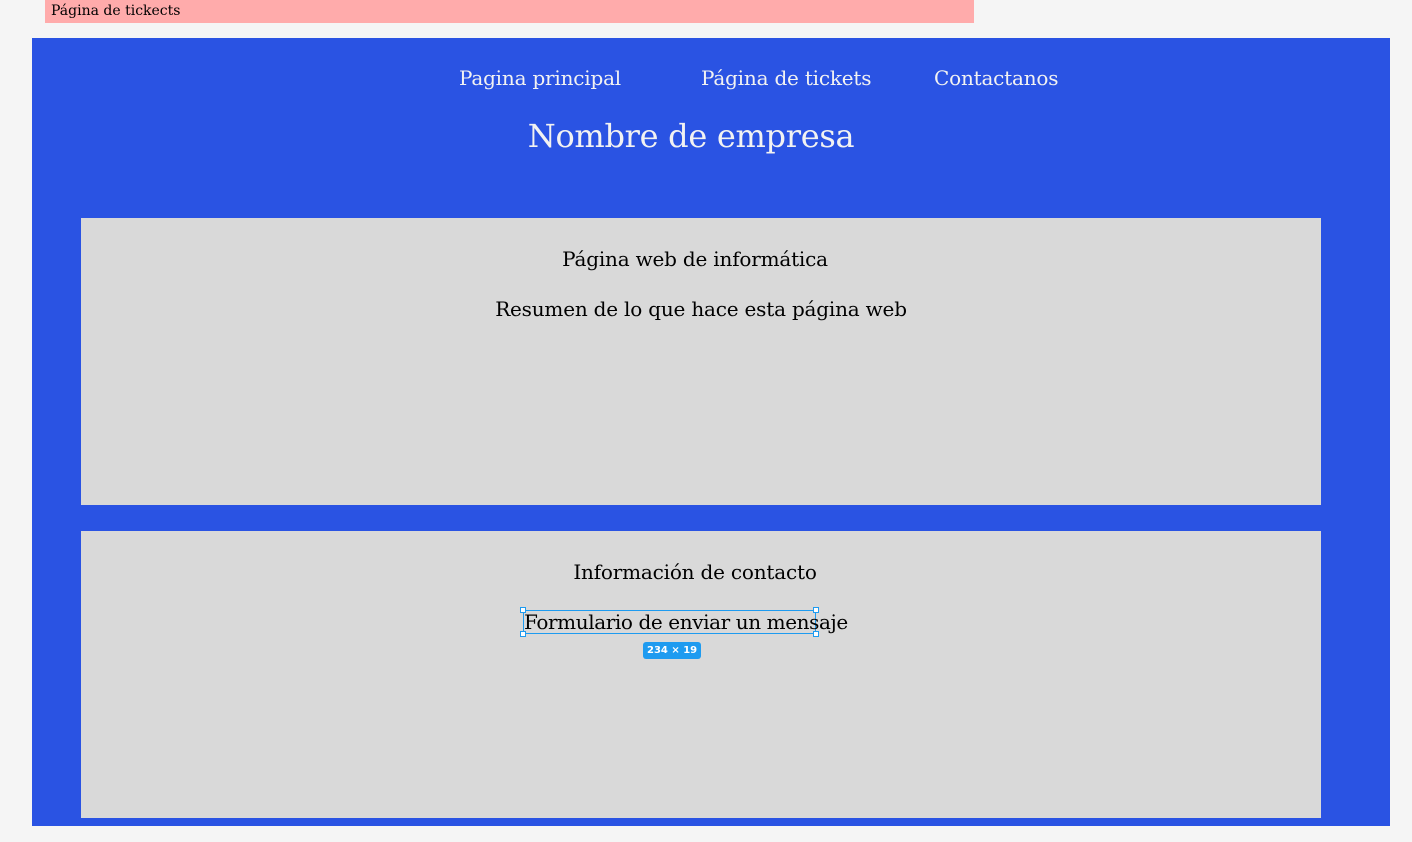  Describe the element at coordinates (540, 78) in the screenshot. I see `nav-link-home: Pagina principal` at that location.